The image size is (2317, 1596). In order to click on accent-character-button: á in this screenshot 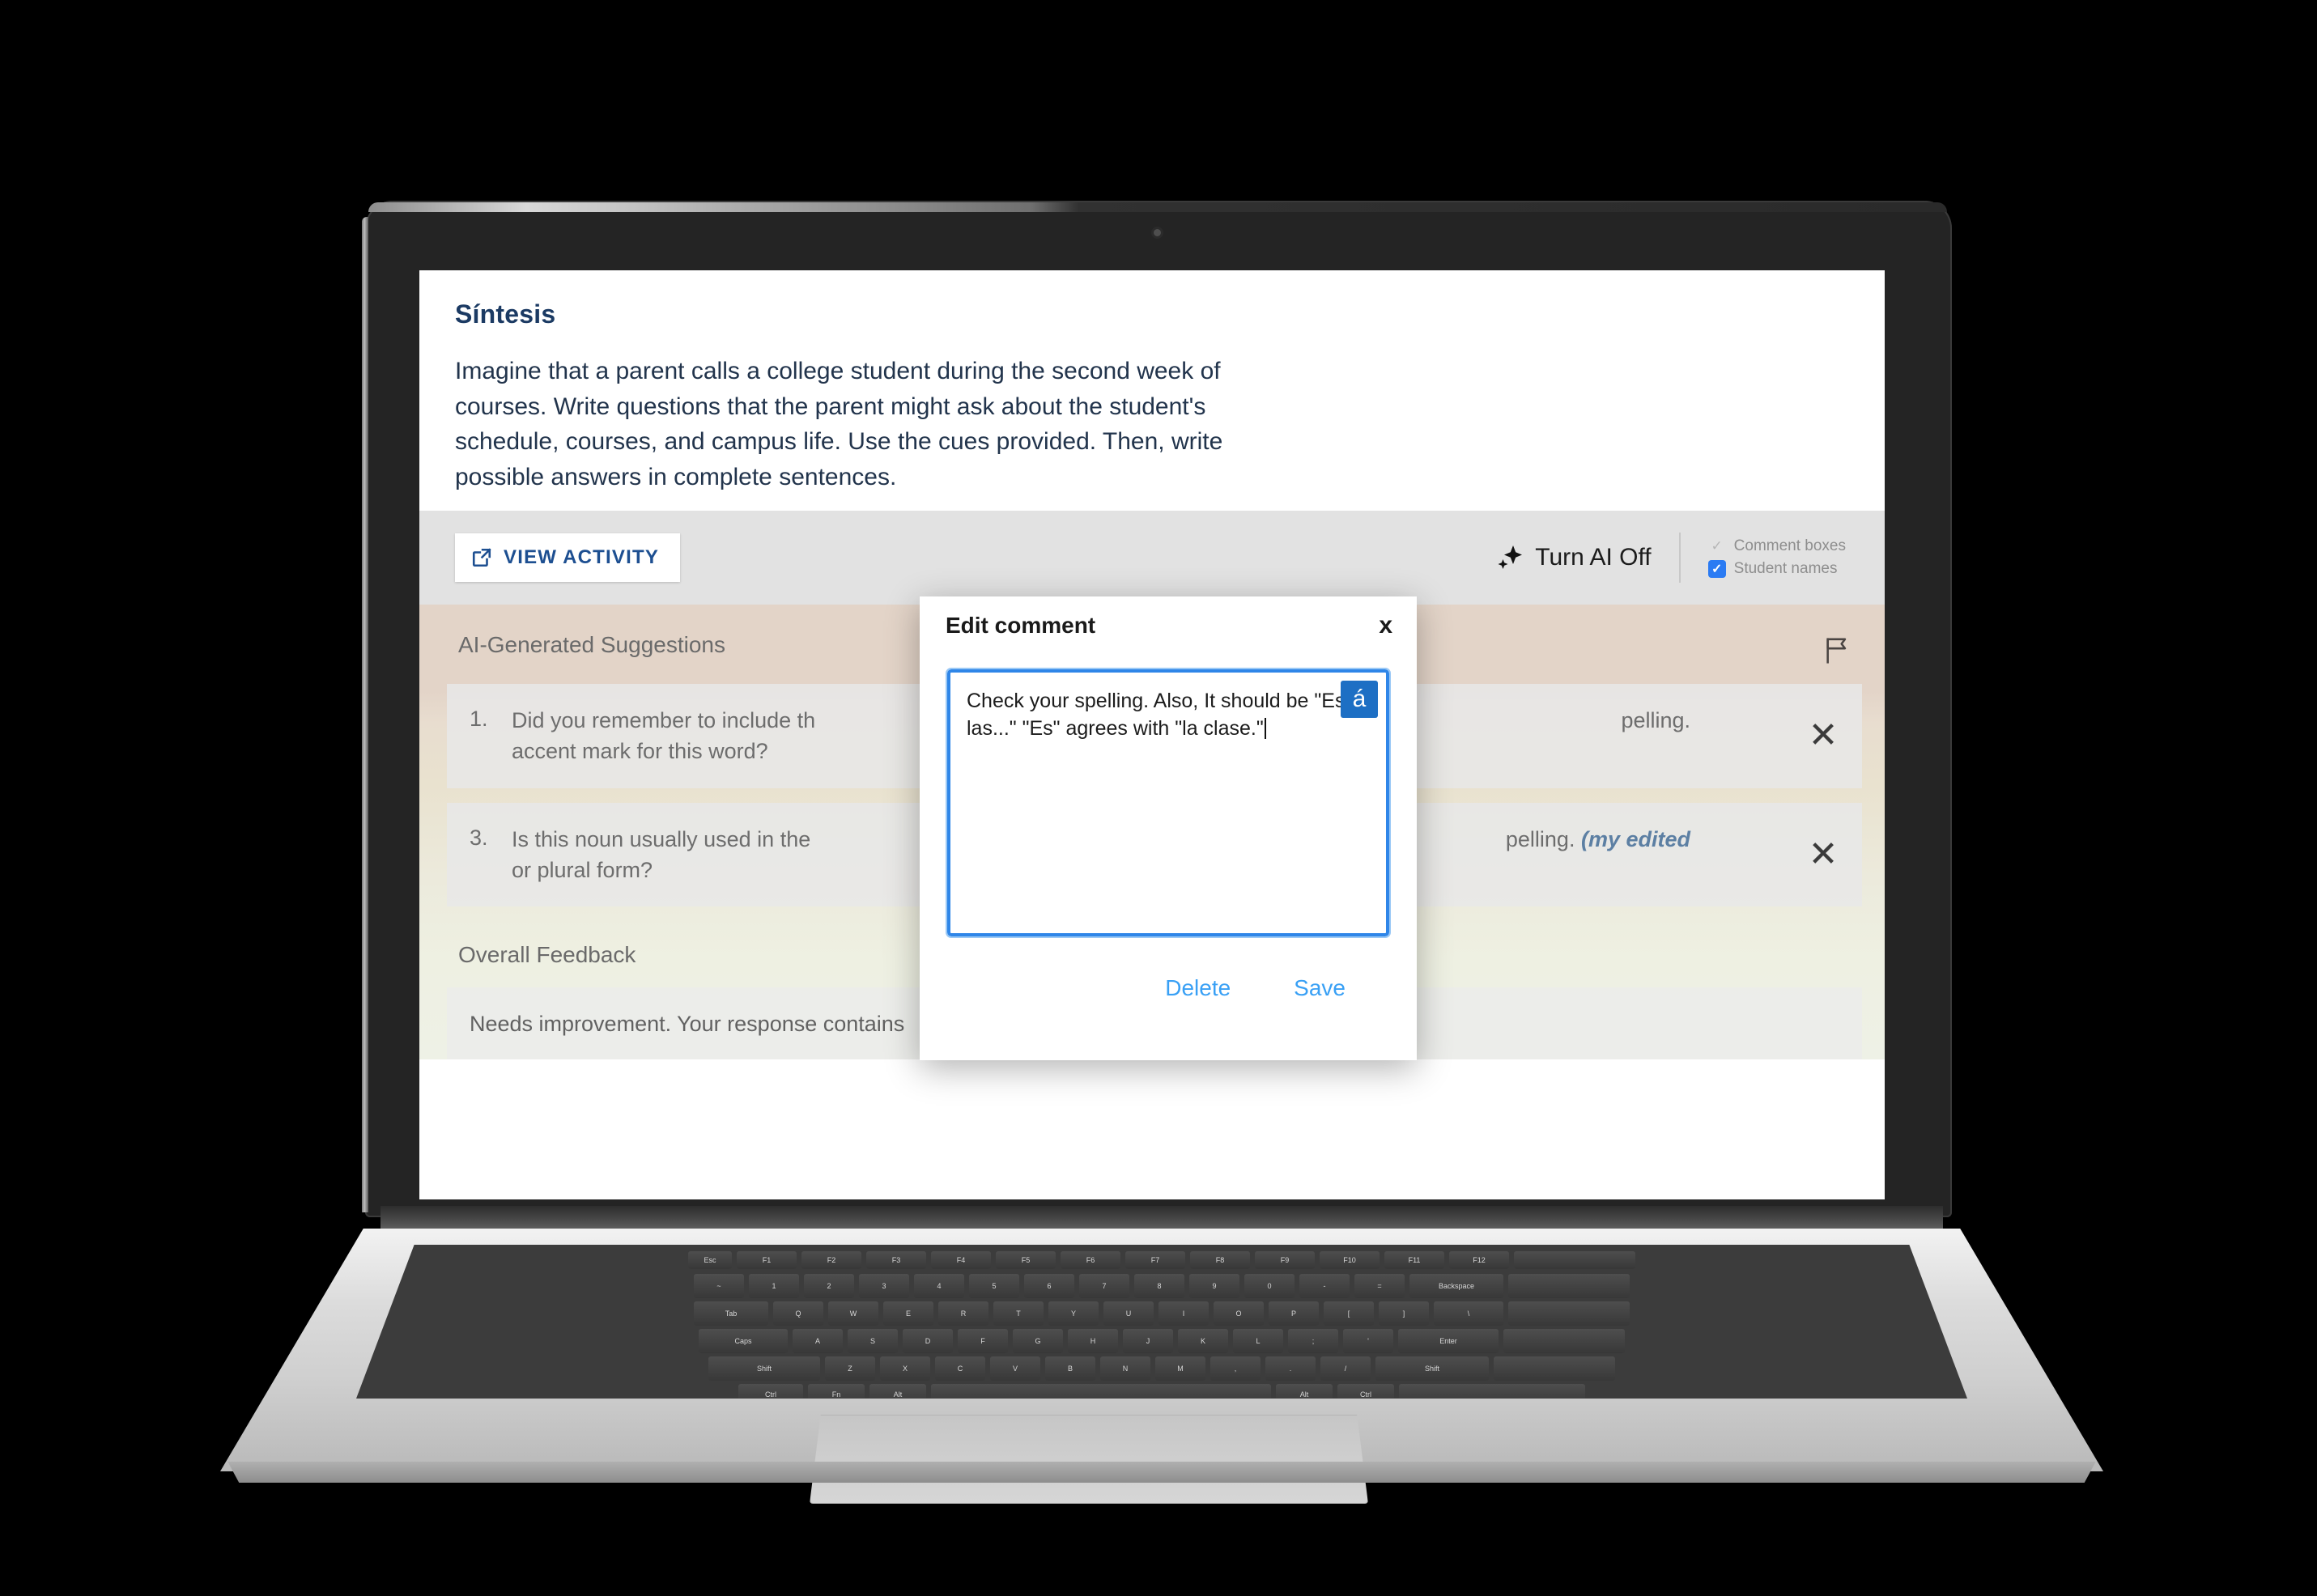, I will do `click(1360, 699)`.